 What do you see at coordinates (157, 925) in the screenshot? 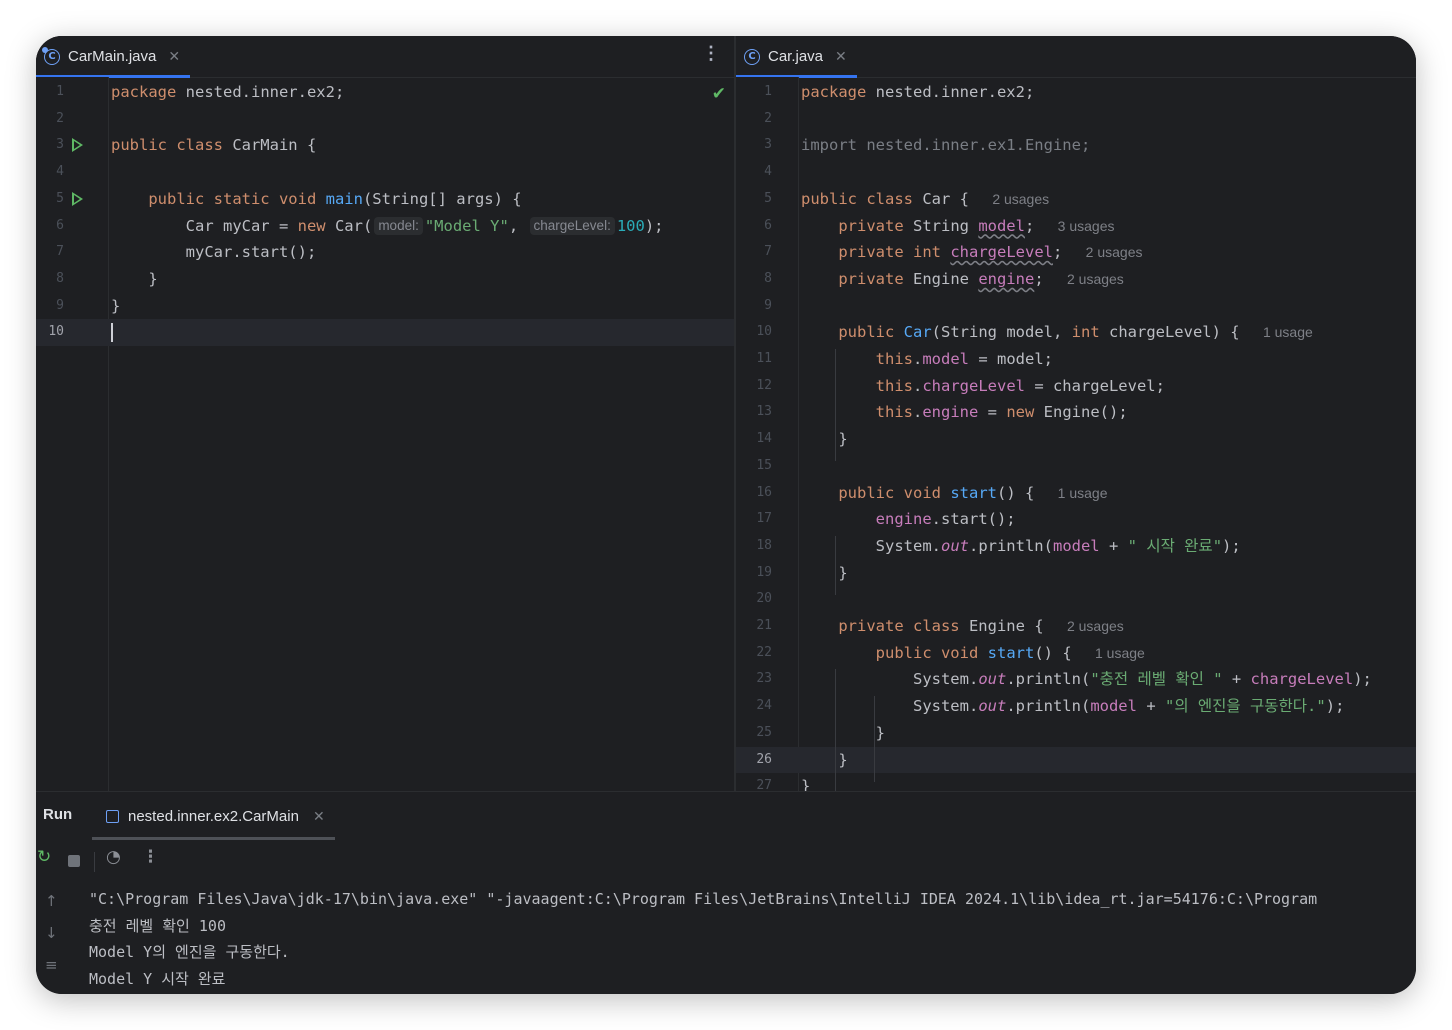
I see `console-line: 충전 레벨 확인 100` at bounding box center [157, 925].